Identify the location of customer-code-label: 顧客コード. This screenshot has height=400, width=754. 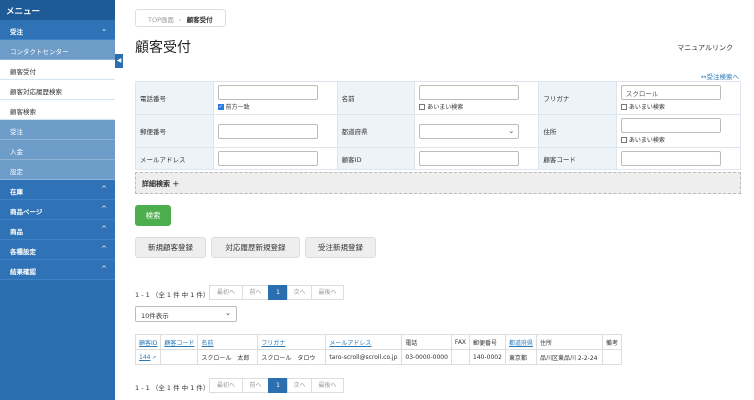
(577, 158).